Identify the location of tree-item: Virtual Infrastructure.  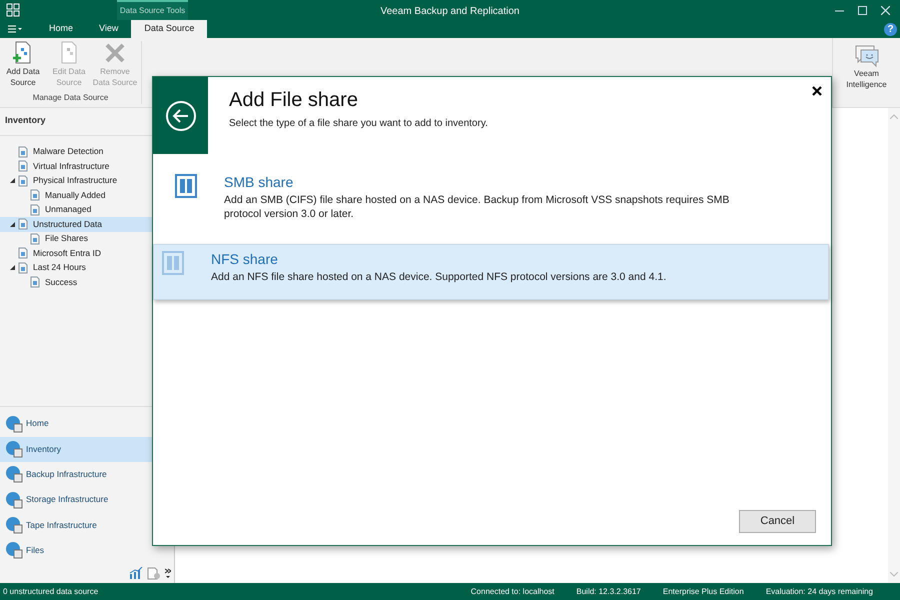
(87, 166).